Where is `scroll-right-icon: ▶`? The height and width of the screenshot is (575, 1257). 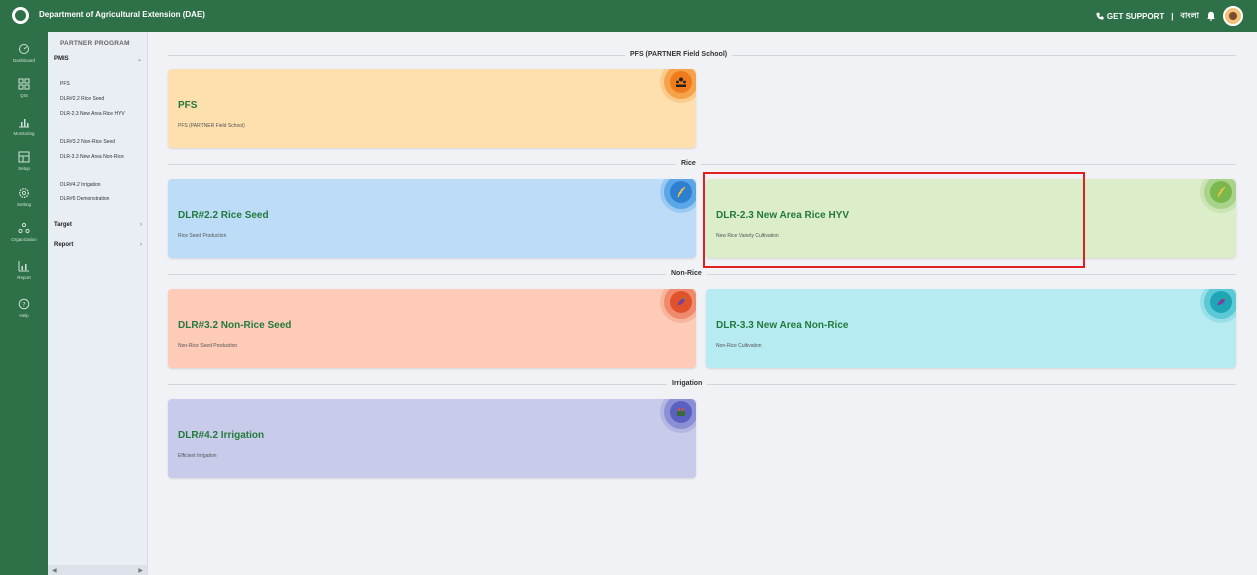 scroll-right-icon: ▶ is located at coordinates (140, 570).